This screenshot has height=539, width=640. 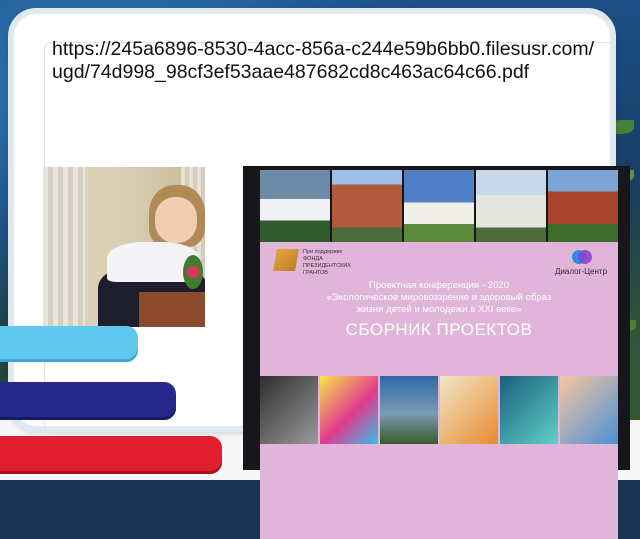 What do you see at coordinates (286, 260) in the screenshot?
I see `presidential-grants-logo` at bounding box center [286, 260].